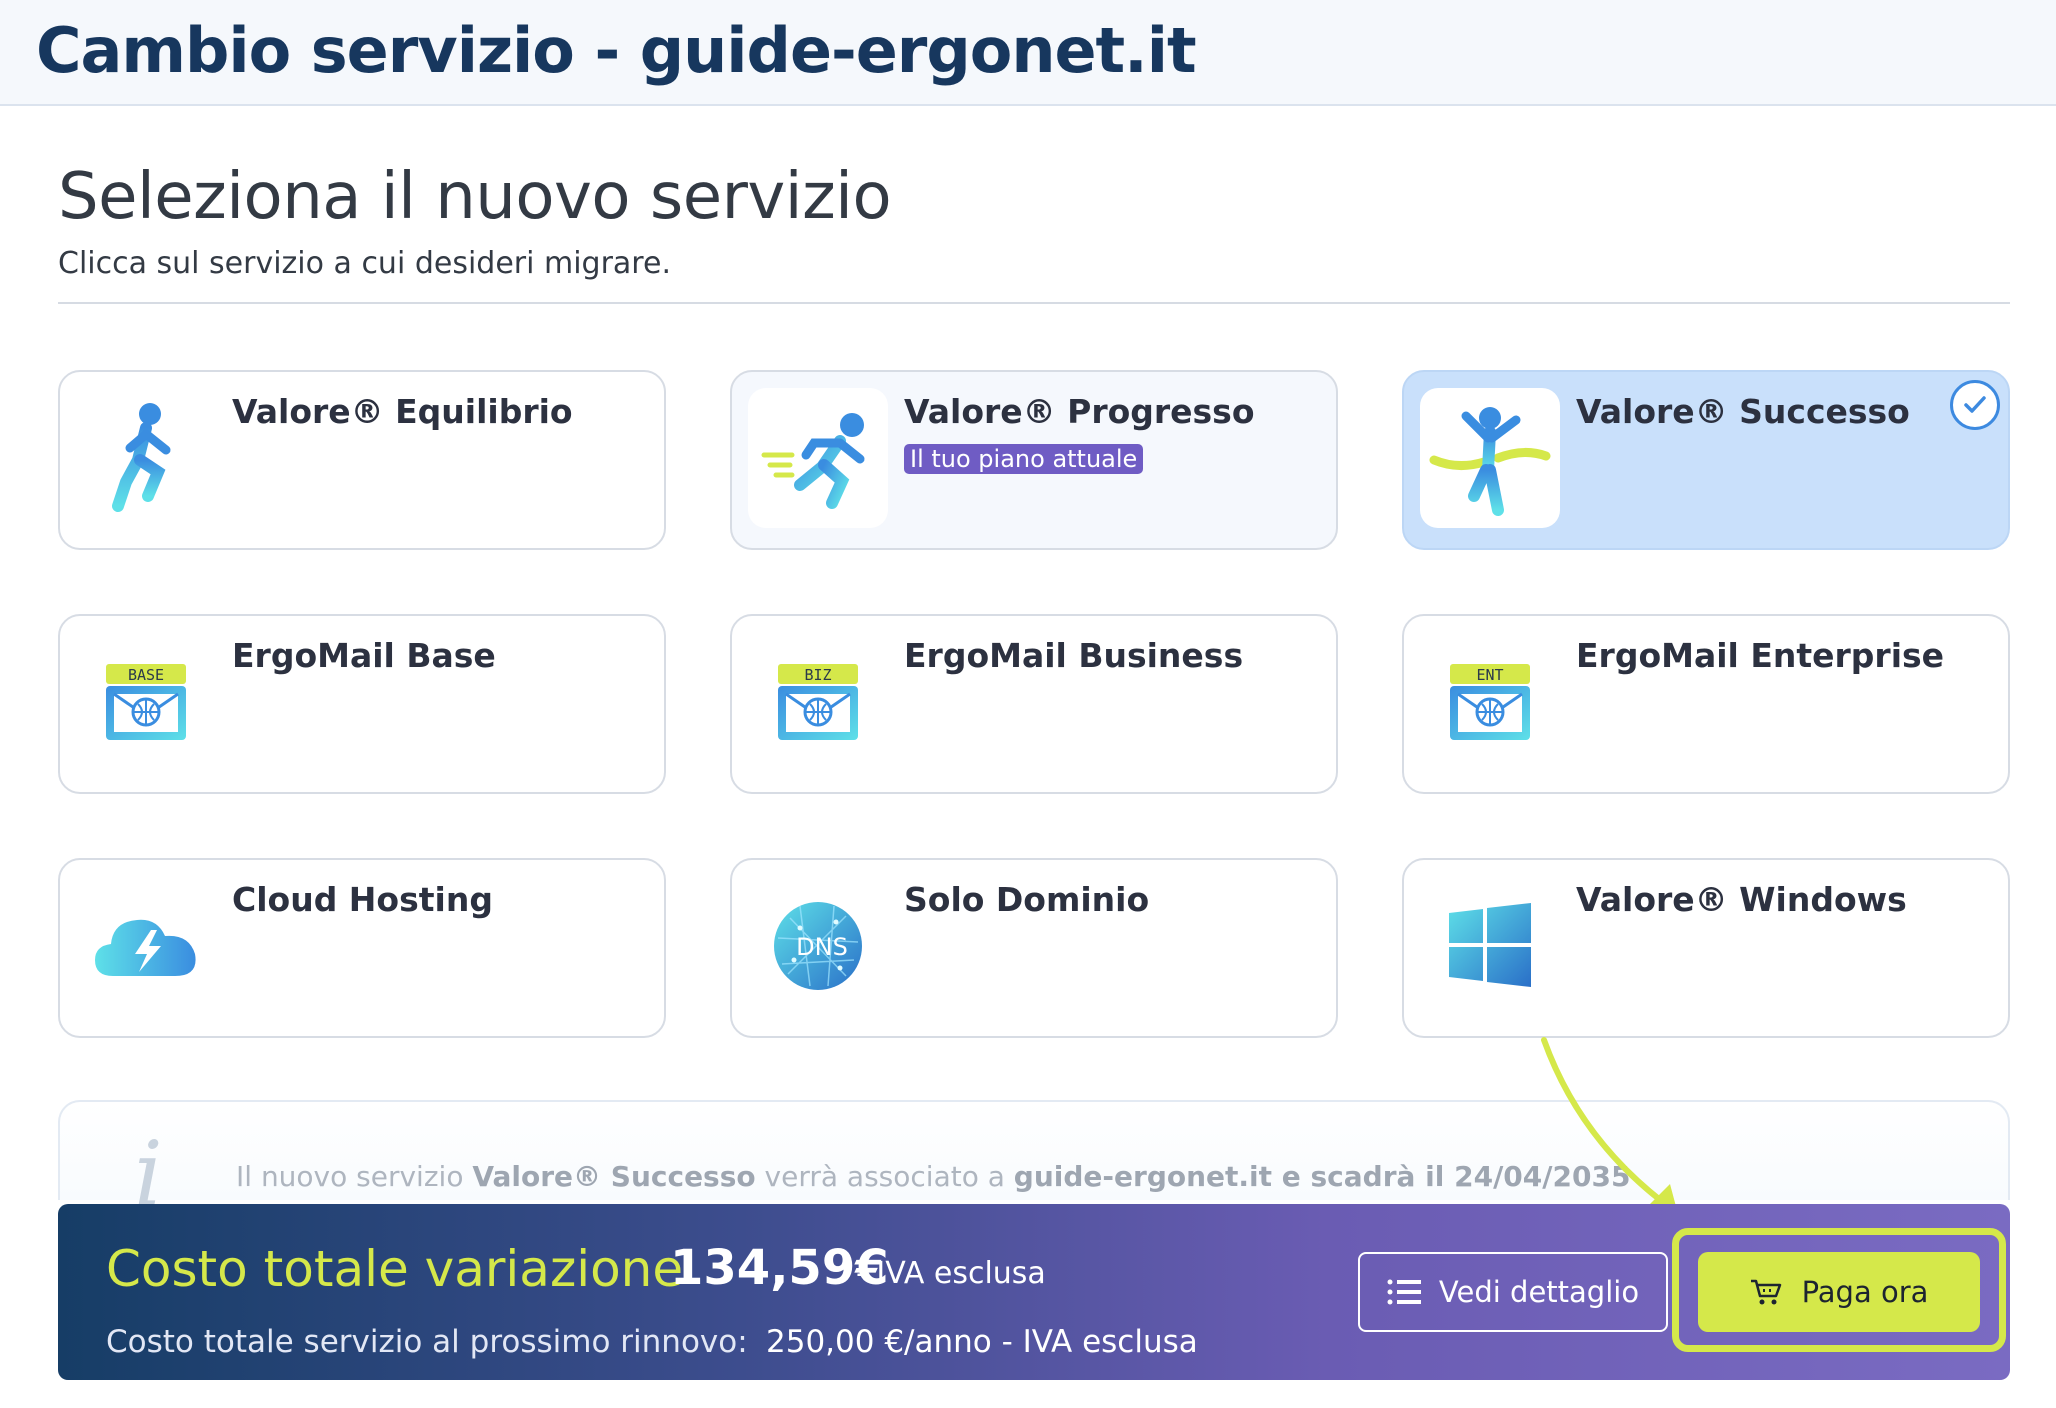  Describe the element at coordinates (146, 675) in the screenshot. I see `mail-tag-text: BASE` at that location.